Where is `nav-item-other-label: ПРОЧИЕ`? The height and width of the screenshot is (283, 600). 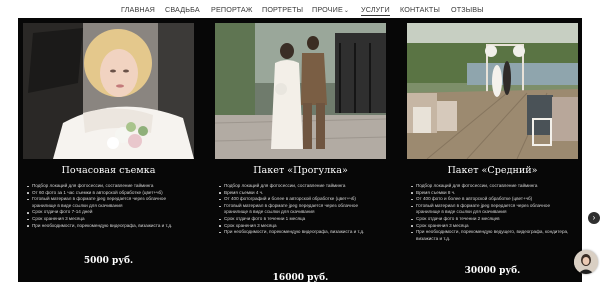
nav-item-other-label: ПРОЧИЕ is located at coordinates (327, 9).